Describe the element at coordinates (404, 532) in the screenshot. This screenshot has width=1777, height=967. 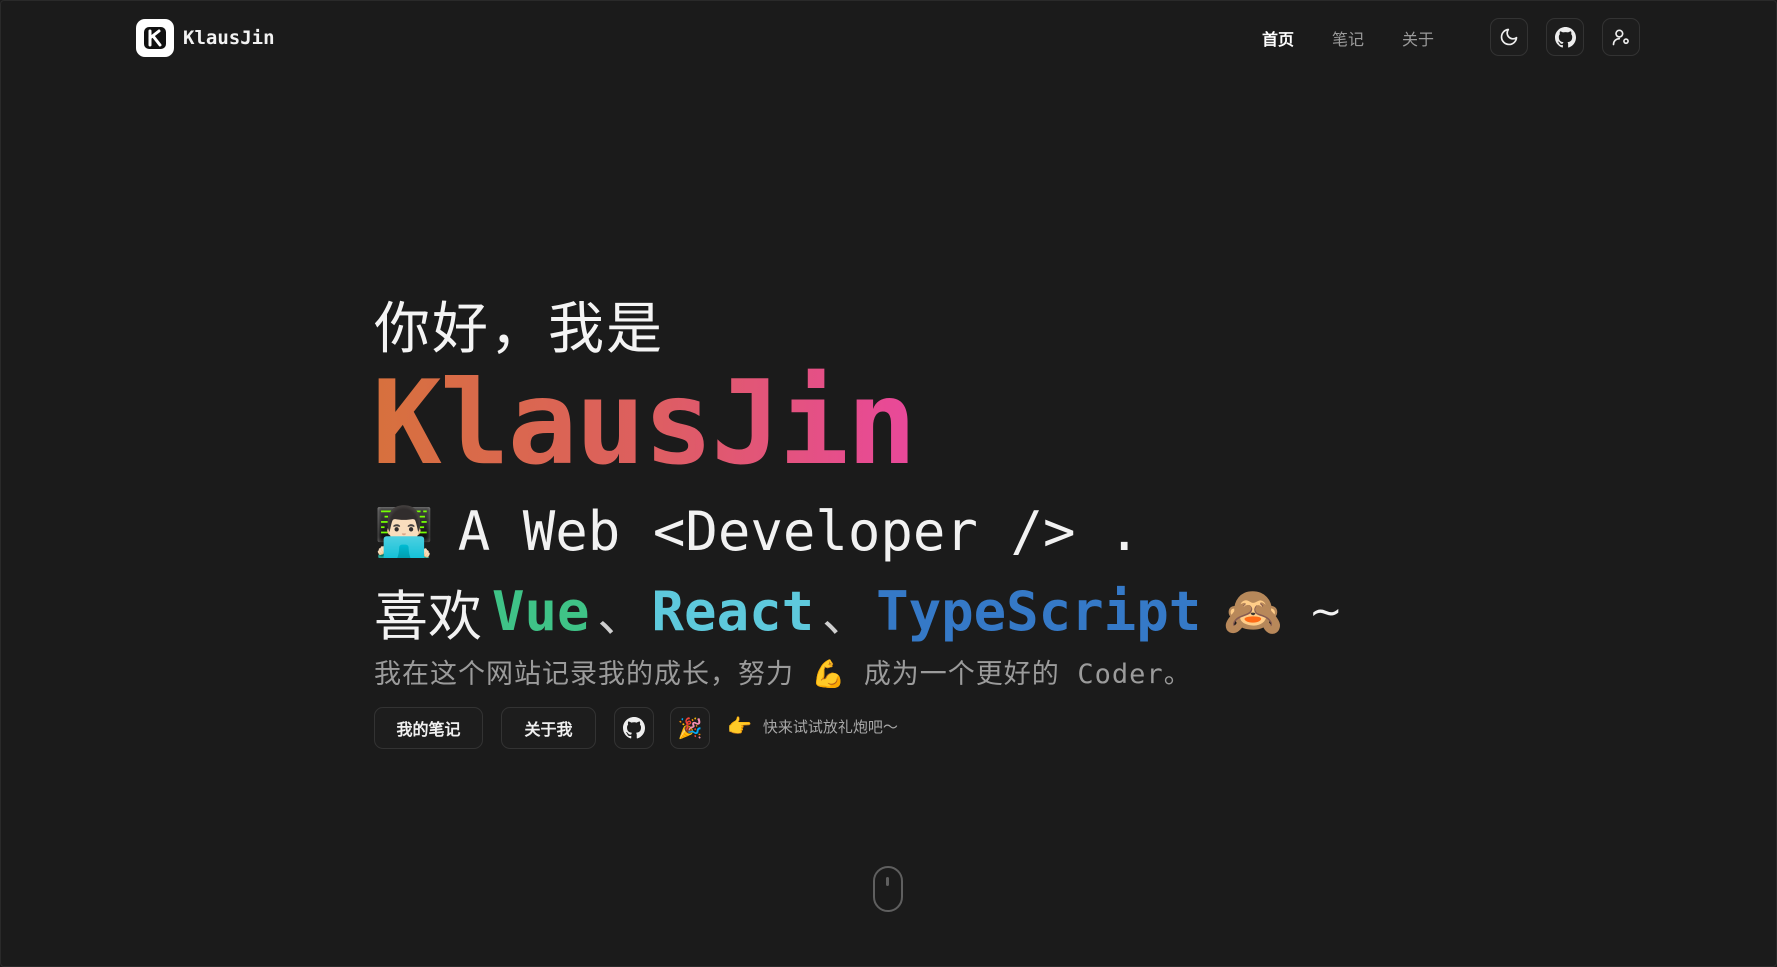
I see `technologist-emoji: 👨🏻‍💻` at that location.